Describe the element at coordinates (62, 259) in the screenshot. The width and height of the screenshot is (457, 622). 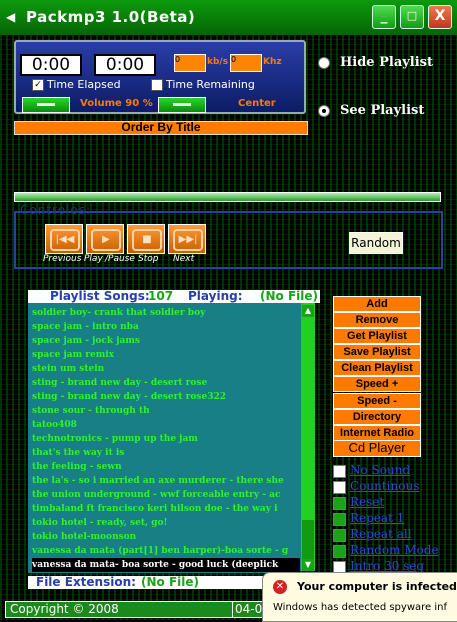
I see `previous-label: Previous` at that location.